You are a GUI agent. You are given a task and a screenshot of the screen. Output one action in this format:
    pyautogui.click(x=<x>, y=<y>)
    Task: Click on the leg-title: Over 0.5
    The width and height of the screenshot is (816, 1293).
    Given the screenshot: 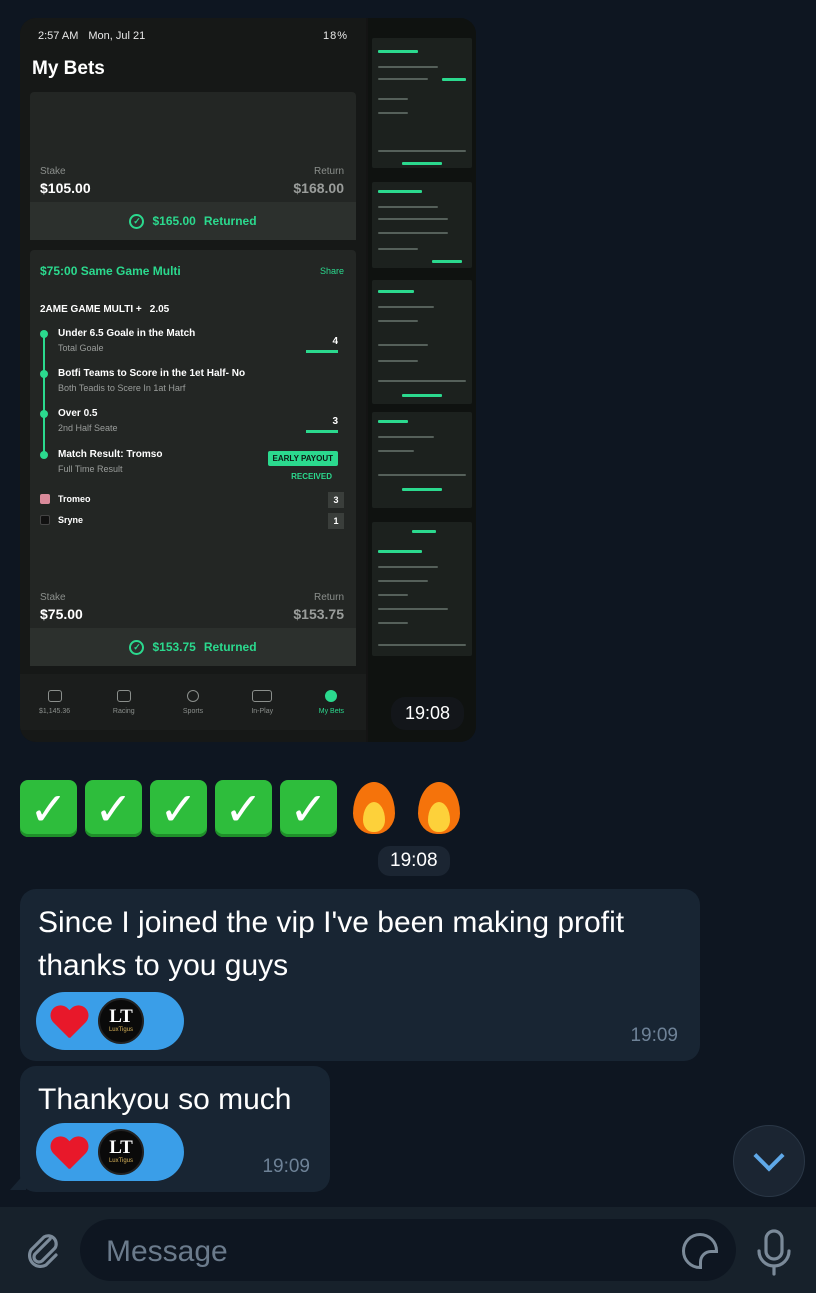 What is the action you would take?
    pyautogui.click(x=78, y=413)
    